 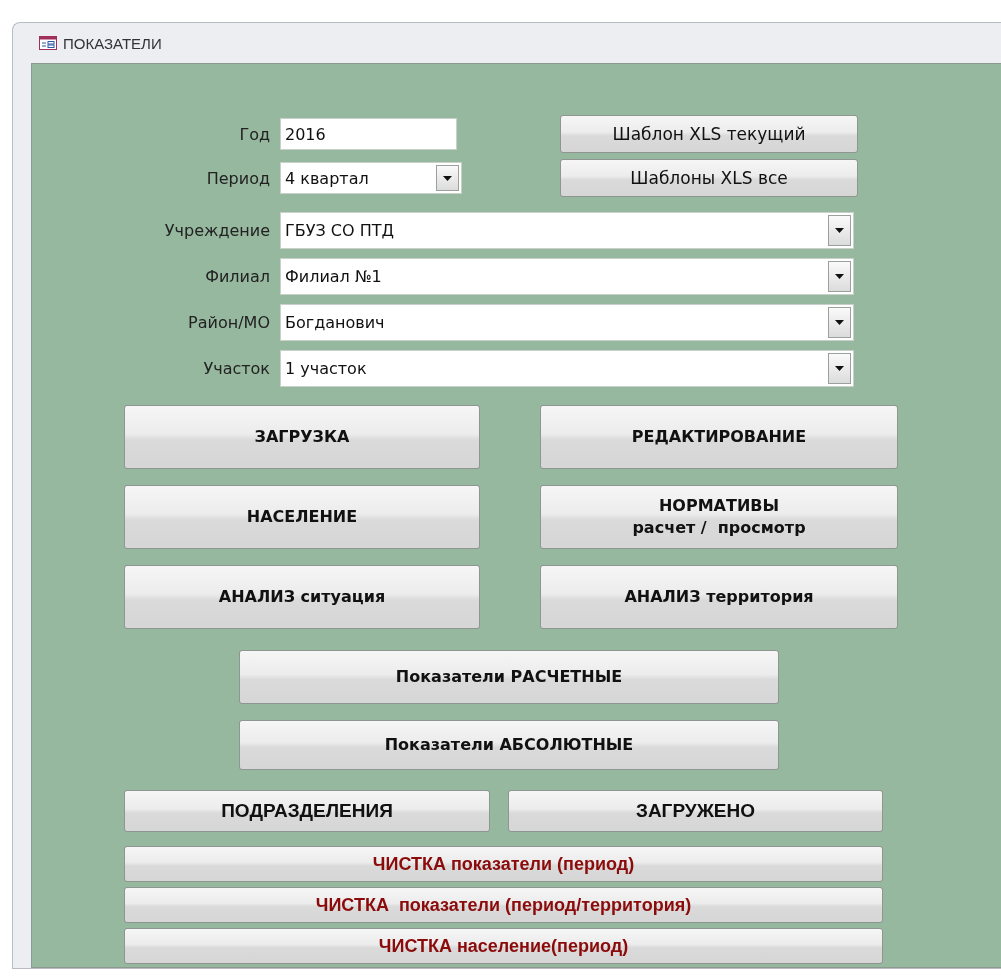 I want to click on dropdown-field: ГБУЗ СО ПТД, so click(x=567, y=230).